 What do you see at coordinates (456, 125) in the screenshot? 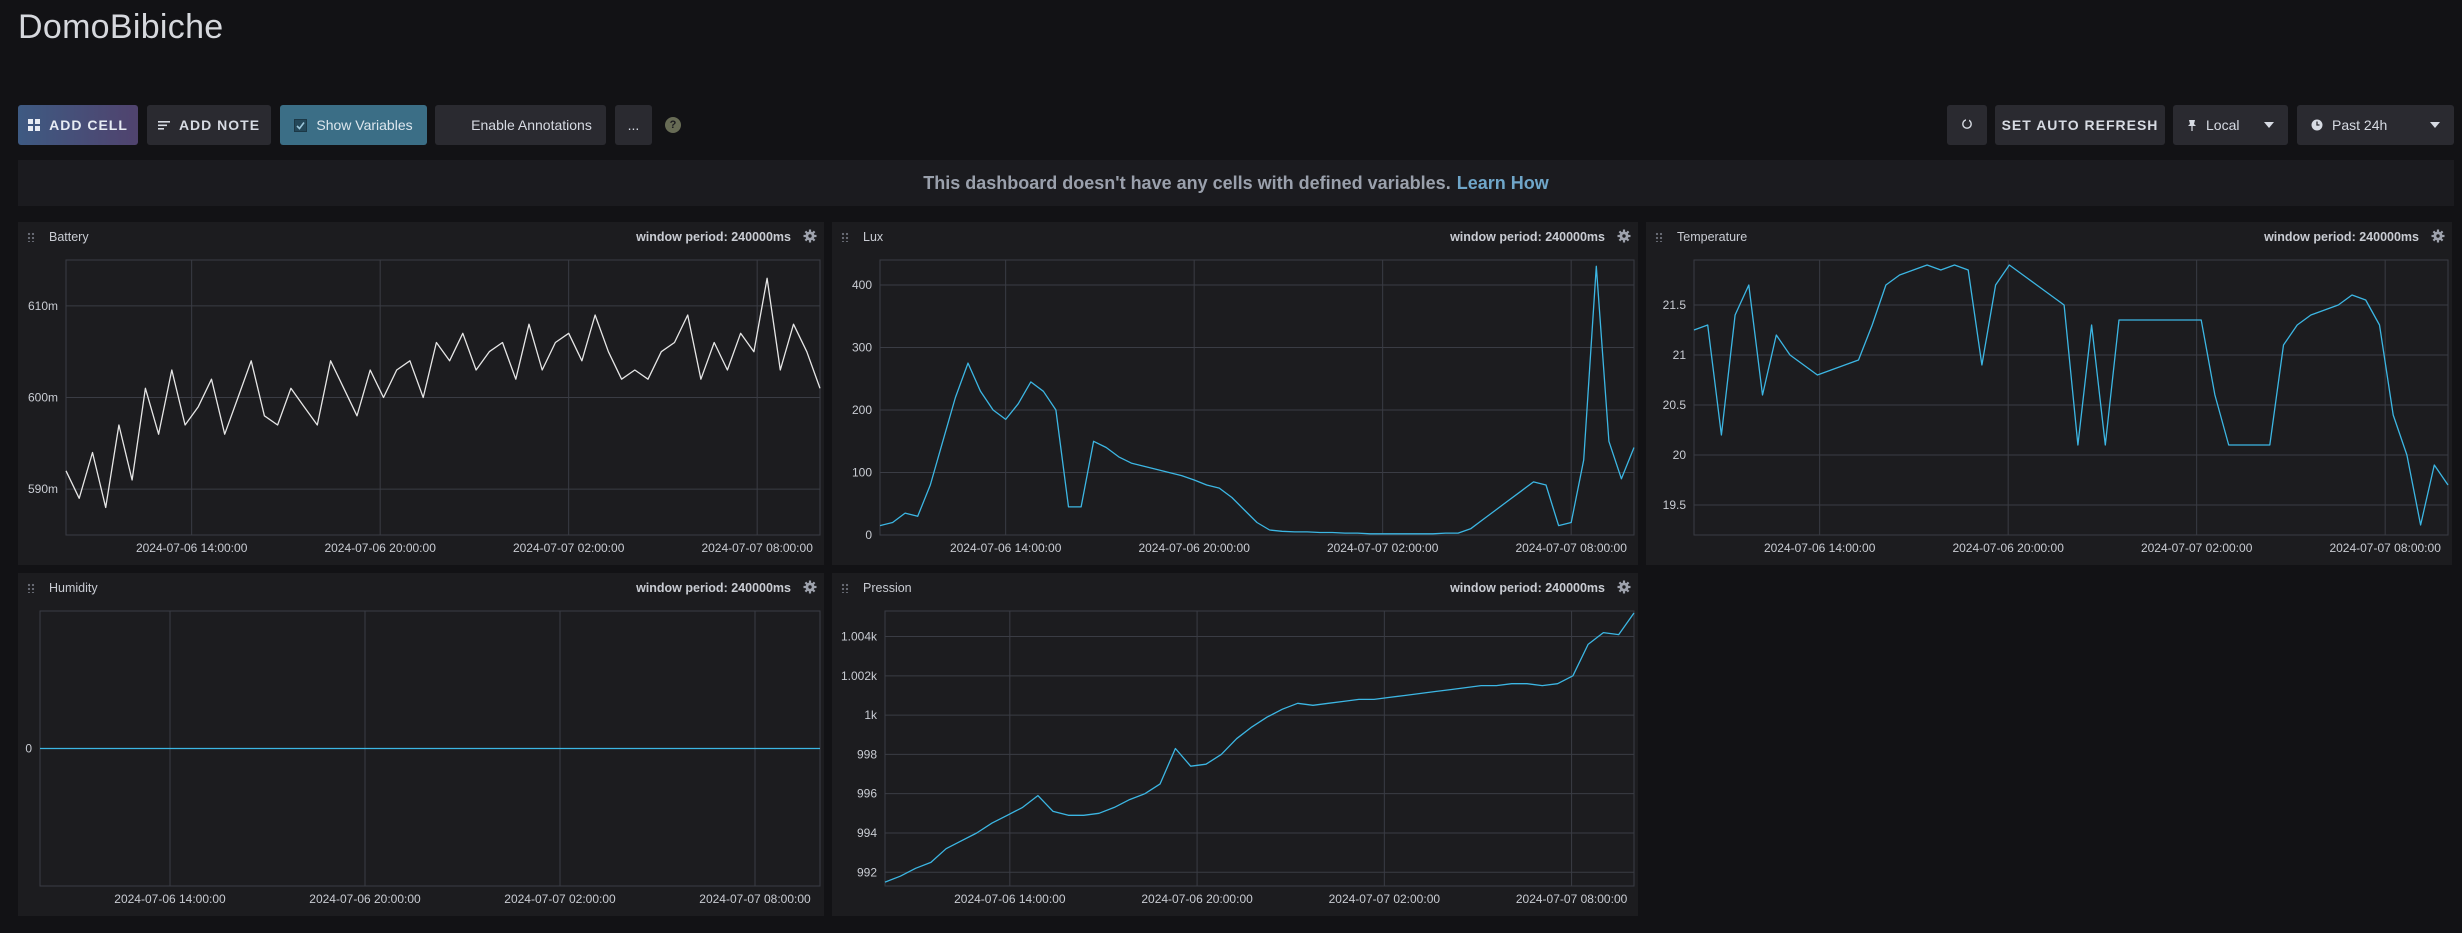
I see `checkbox-empty-icon` at bounding box center [456, 125].